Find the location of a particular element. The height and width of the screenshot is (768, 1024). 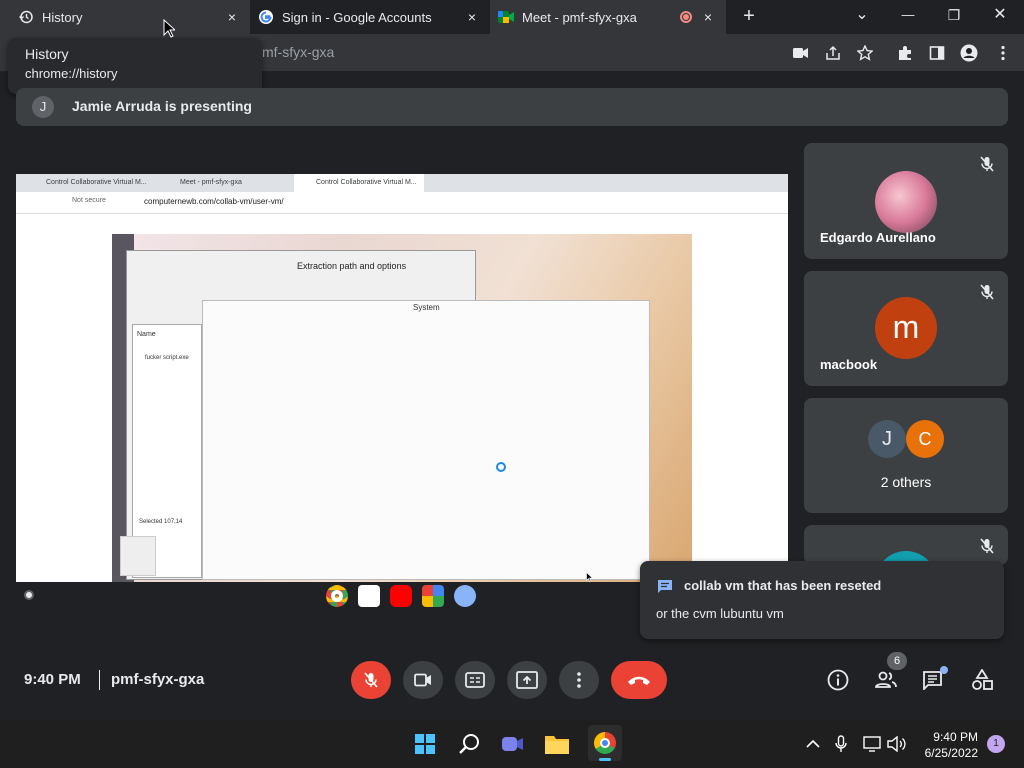

tab-meet: Meet - pmf-sfyx-gxa × is located at coordinates (608, 17).